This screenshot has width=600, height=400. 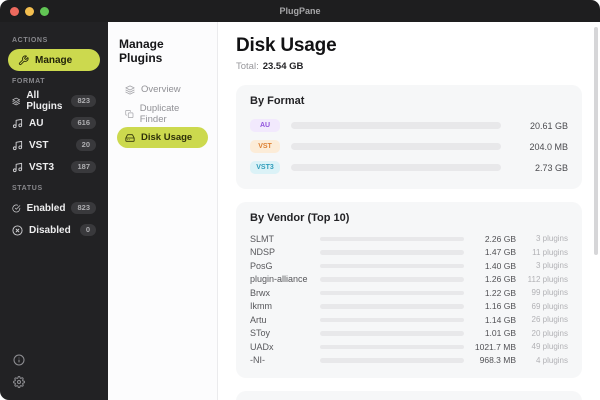 What do you see at coordinates (19, 360) in the screenshot?
I see `info-icon` at bounding box center [19, 360].